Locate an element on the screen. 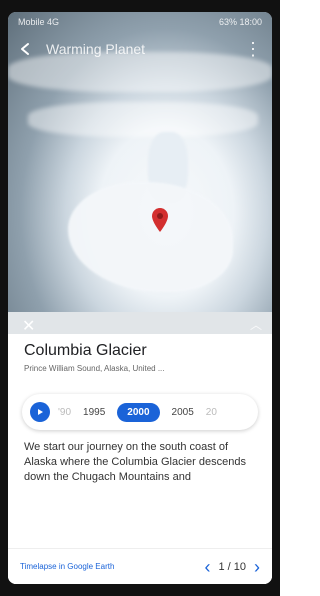 The height and width of the screenshot is (596, 320). page-indicator: 1 / 10 is located at coordinates (232, 566).